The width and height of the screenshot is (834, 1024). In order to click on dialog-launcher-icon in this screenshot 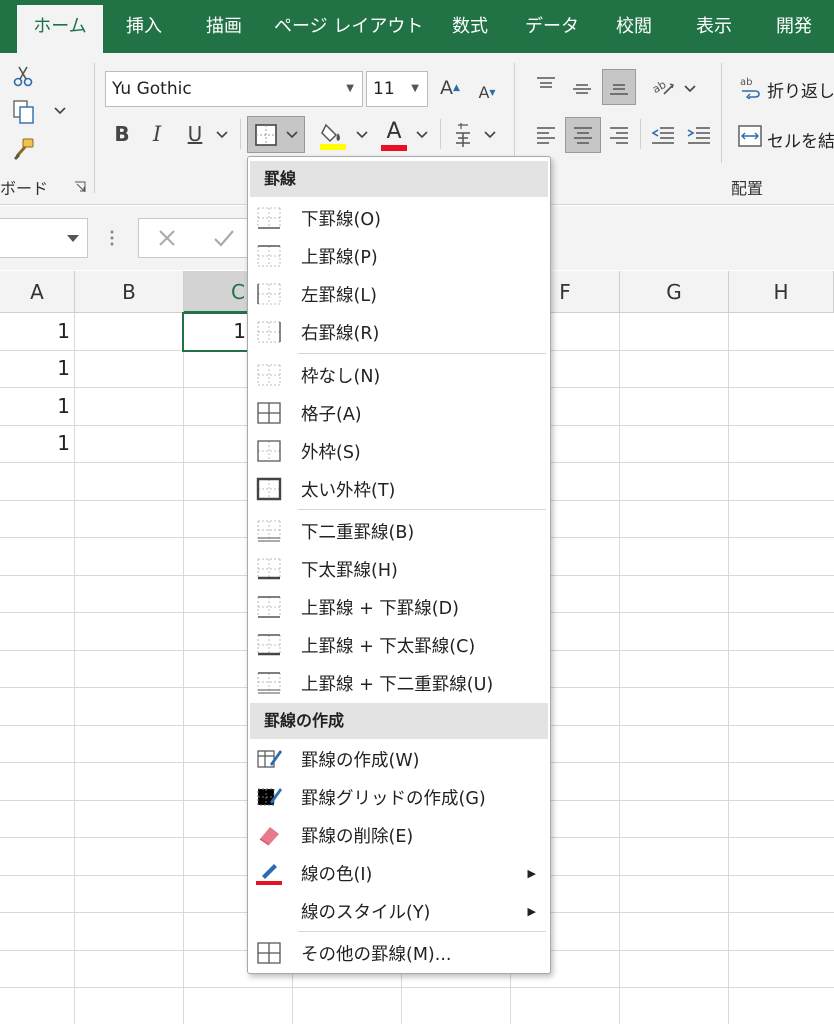, I will do `click(80, 187)`.